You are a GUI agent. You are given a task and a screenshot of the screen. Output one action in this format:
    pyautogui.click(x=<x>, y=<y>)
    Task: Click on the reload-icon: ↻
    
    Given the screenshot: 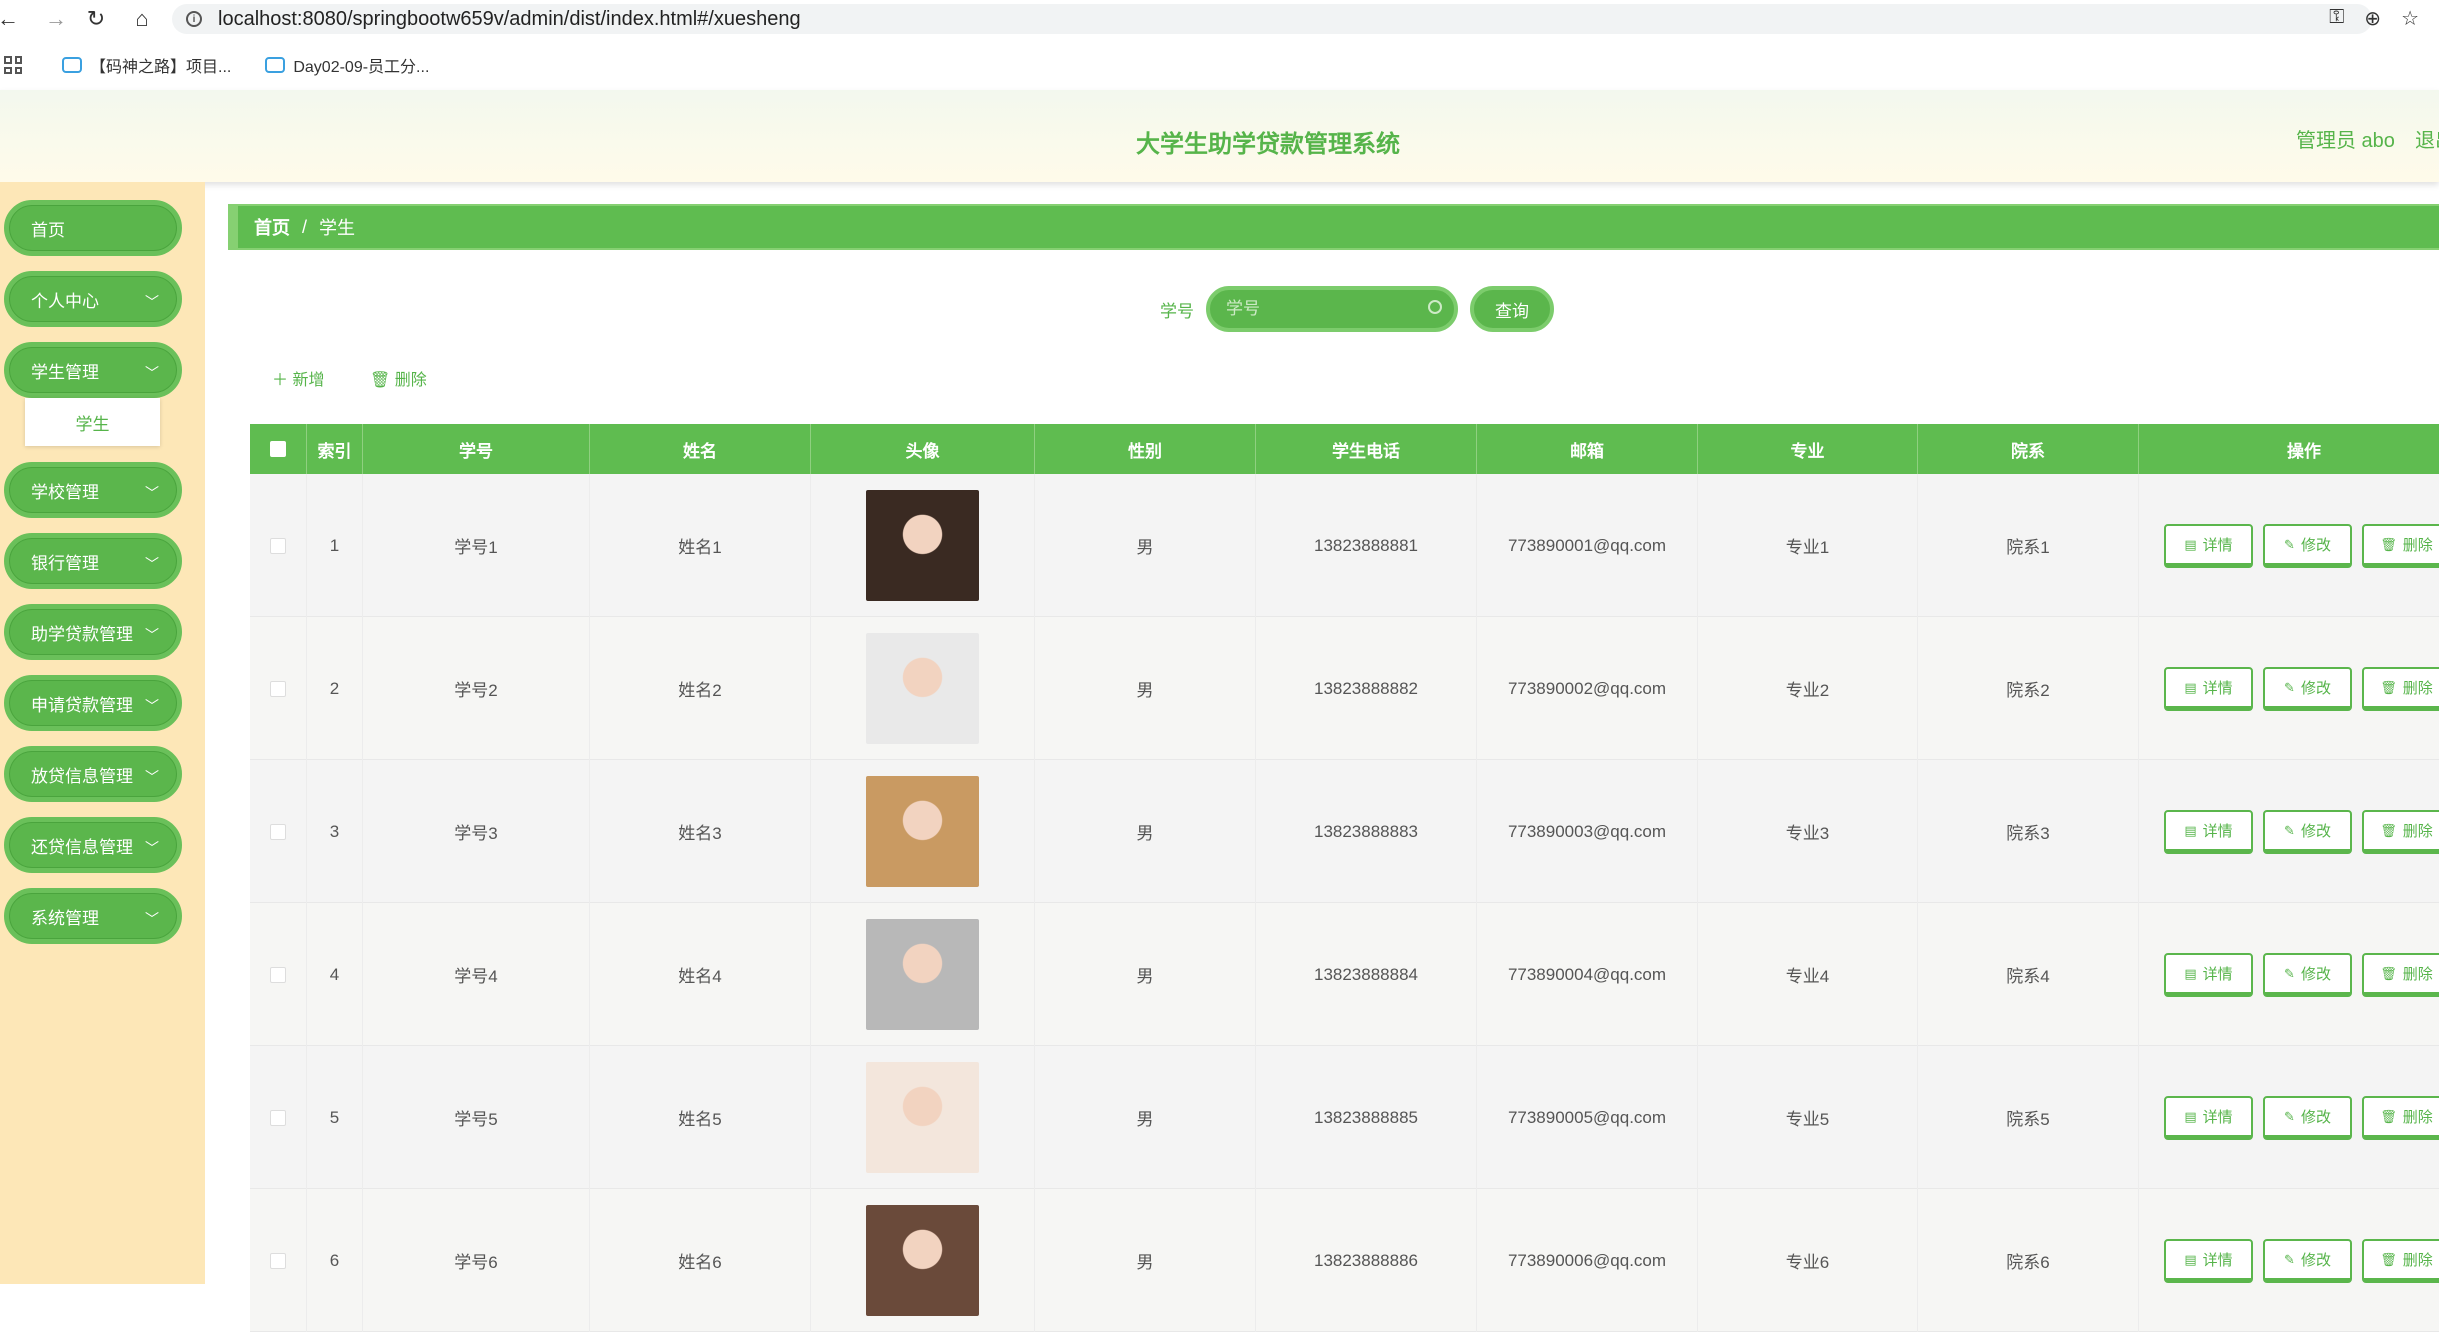 What is the action you would take?
    pyautogui.click(x=96, y=19)
    